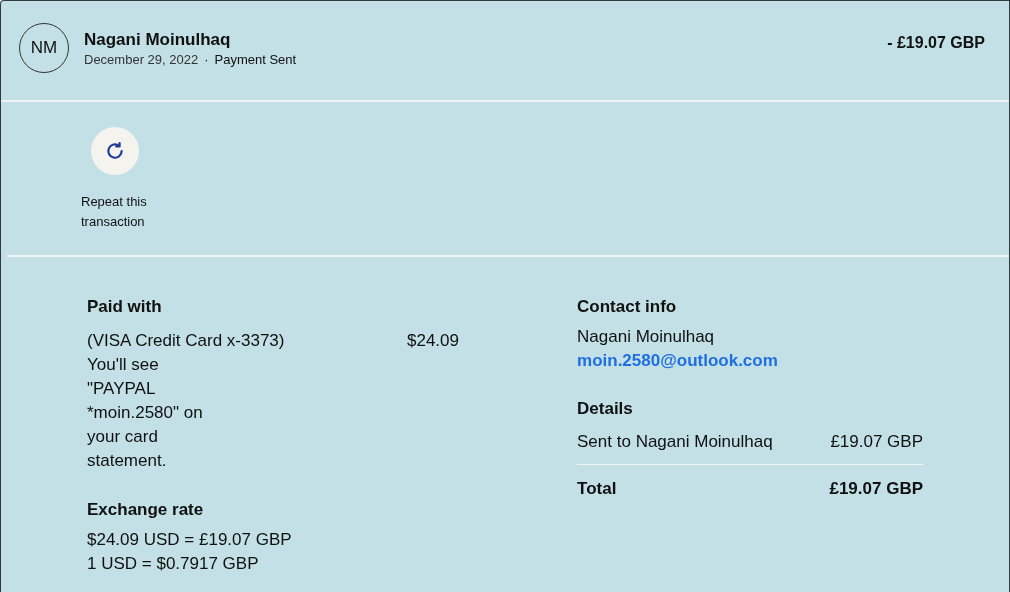 This screenshot has width=1010, height=592. What do you see at coordinates (141, 60) in the screenshot?
I see `transaction-date: December 29, 2022` at bounding box center [141, 60].